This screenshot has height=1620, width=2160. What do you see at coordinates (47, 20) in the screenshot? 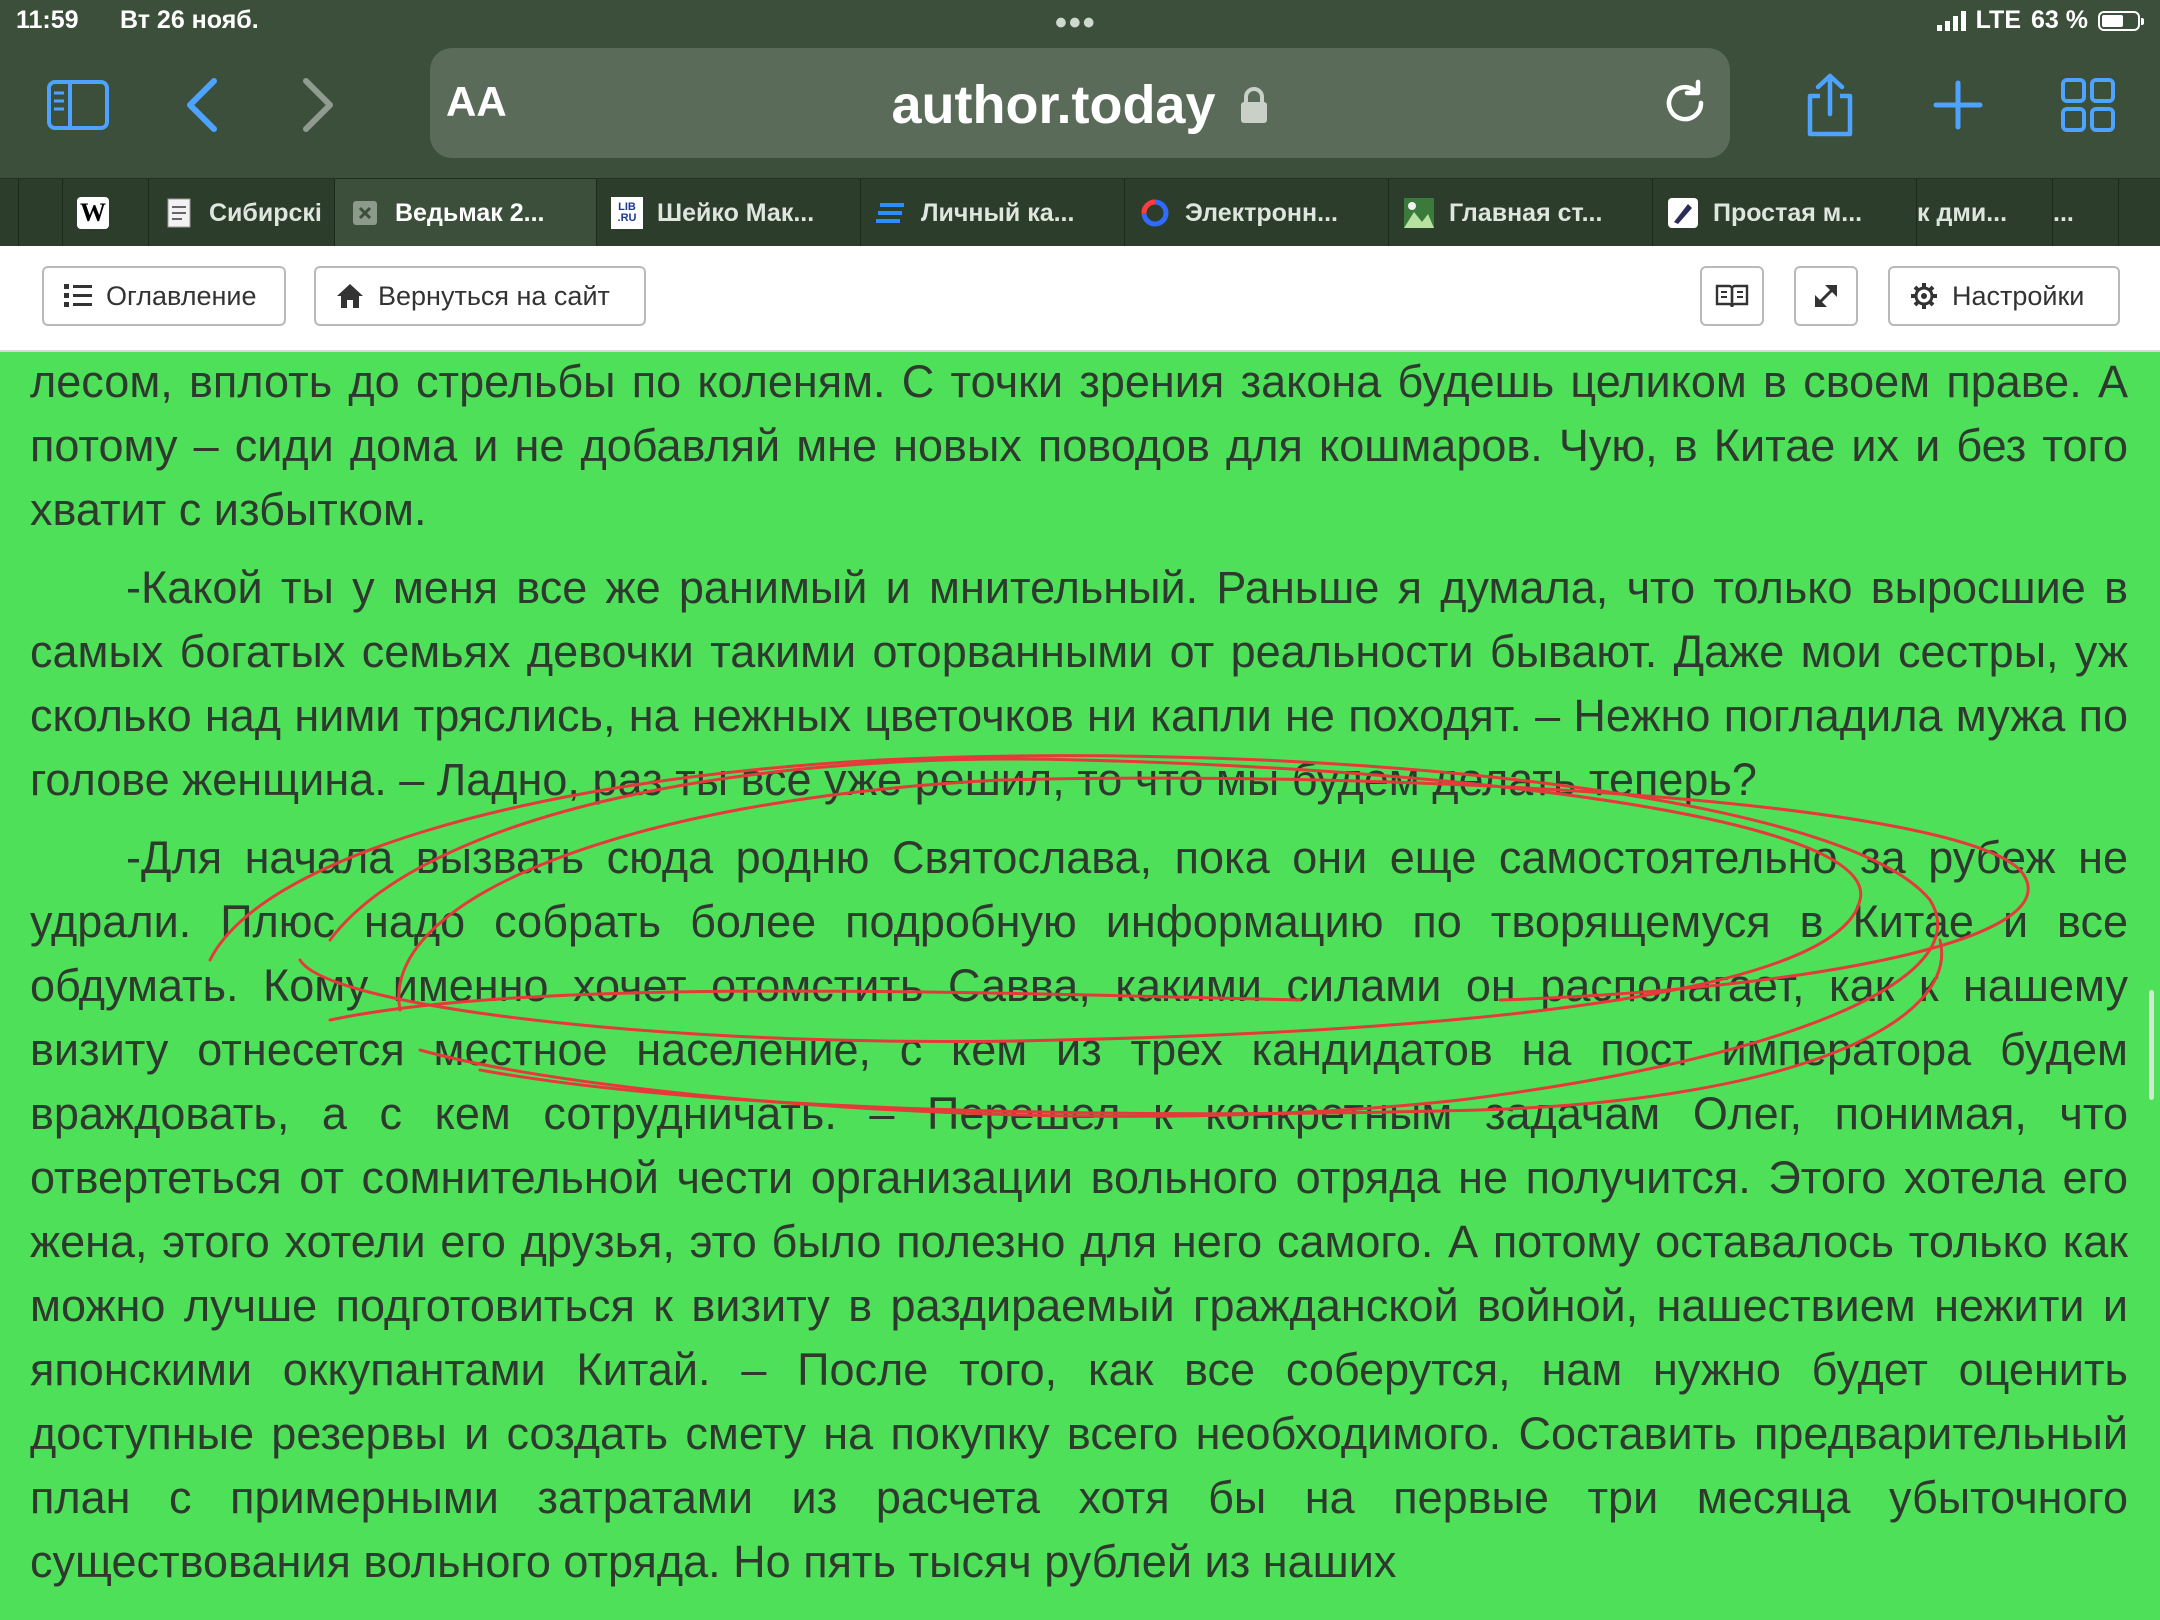
I see `status-time: 11:59` at bounding box center [47, 20].